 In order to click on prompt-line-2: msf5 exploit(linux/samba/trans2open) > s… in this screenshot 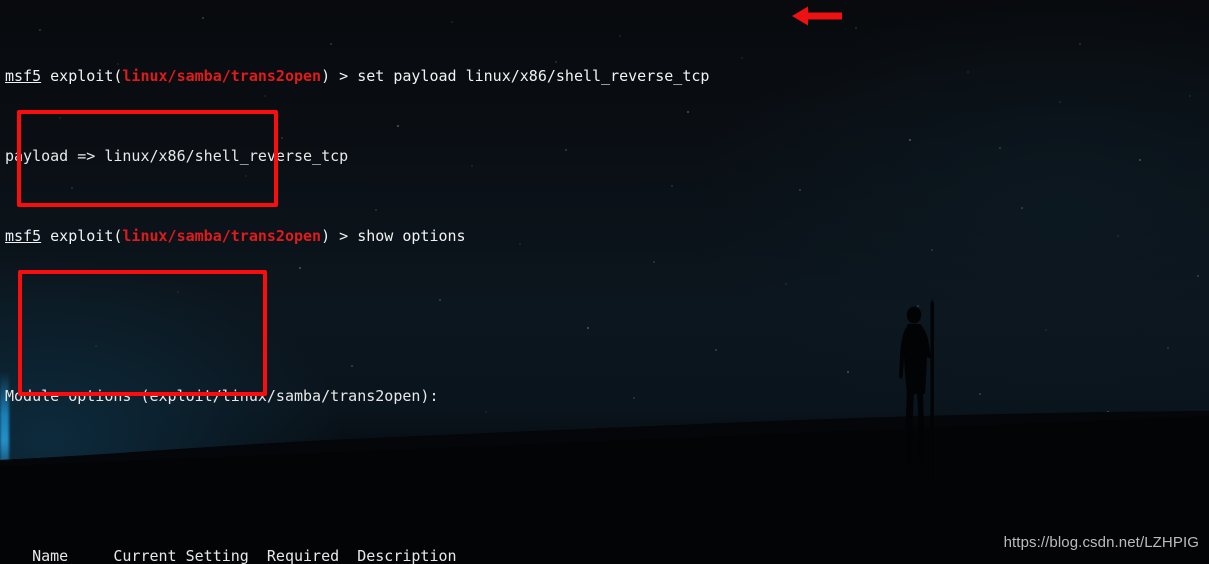, I will do `click(607, 236)`.